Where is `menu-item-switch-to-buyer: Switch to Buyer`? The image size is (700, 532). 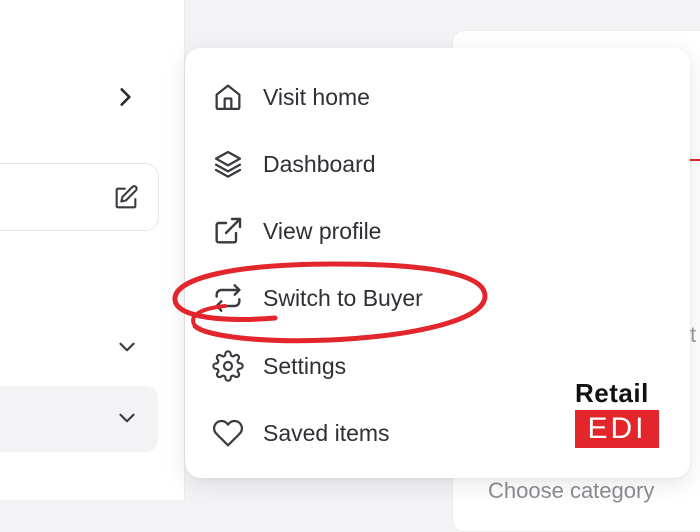
menu-item-switch-to-buyer: Switch to Buyer is located at coordinates (355, 298).